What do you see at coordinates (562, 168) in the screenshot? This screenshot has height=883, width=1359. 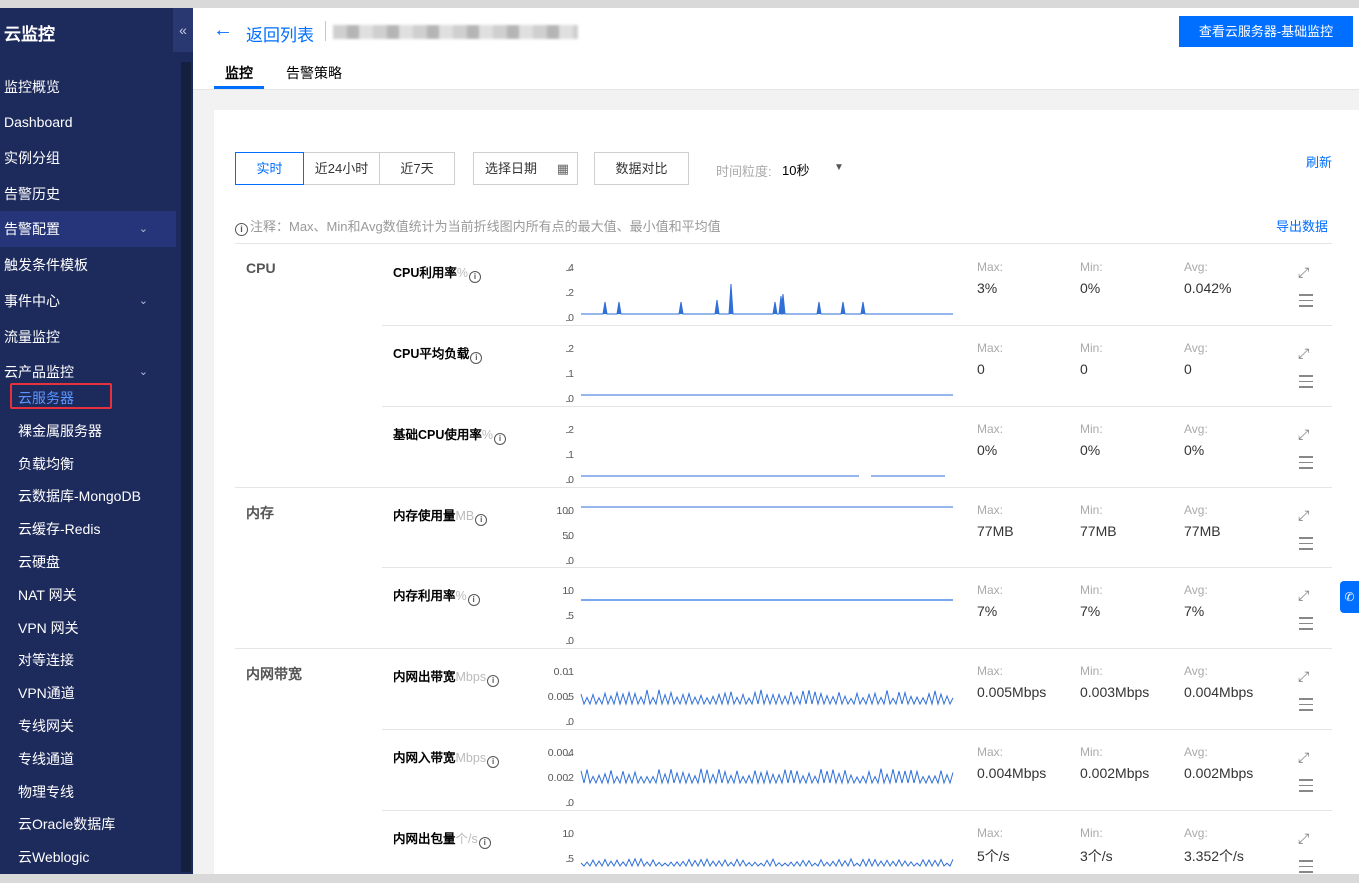 I see `calendar-icon: ▦` at bounding box center [562, 168].